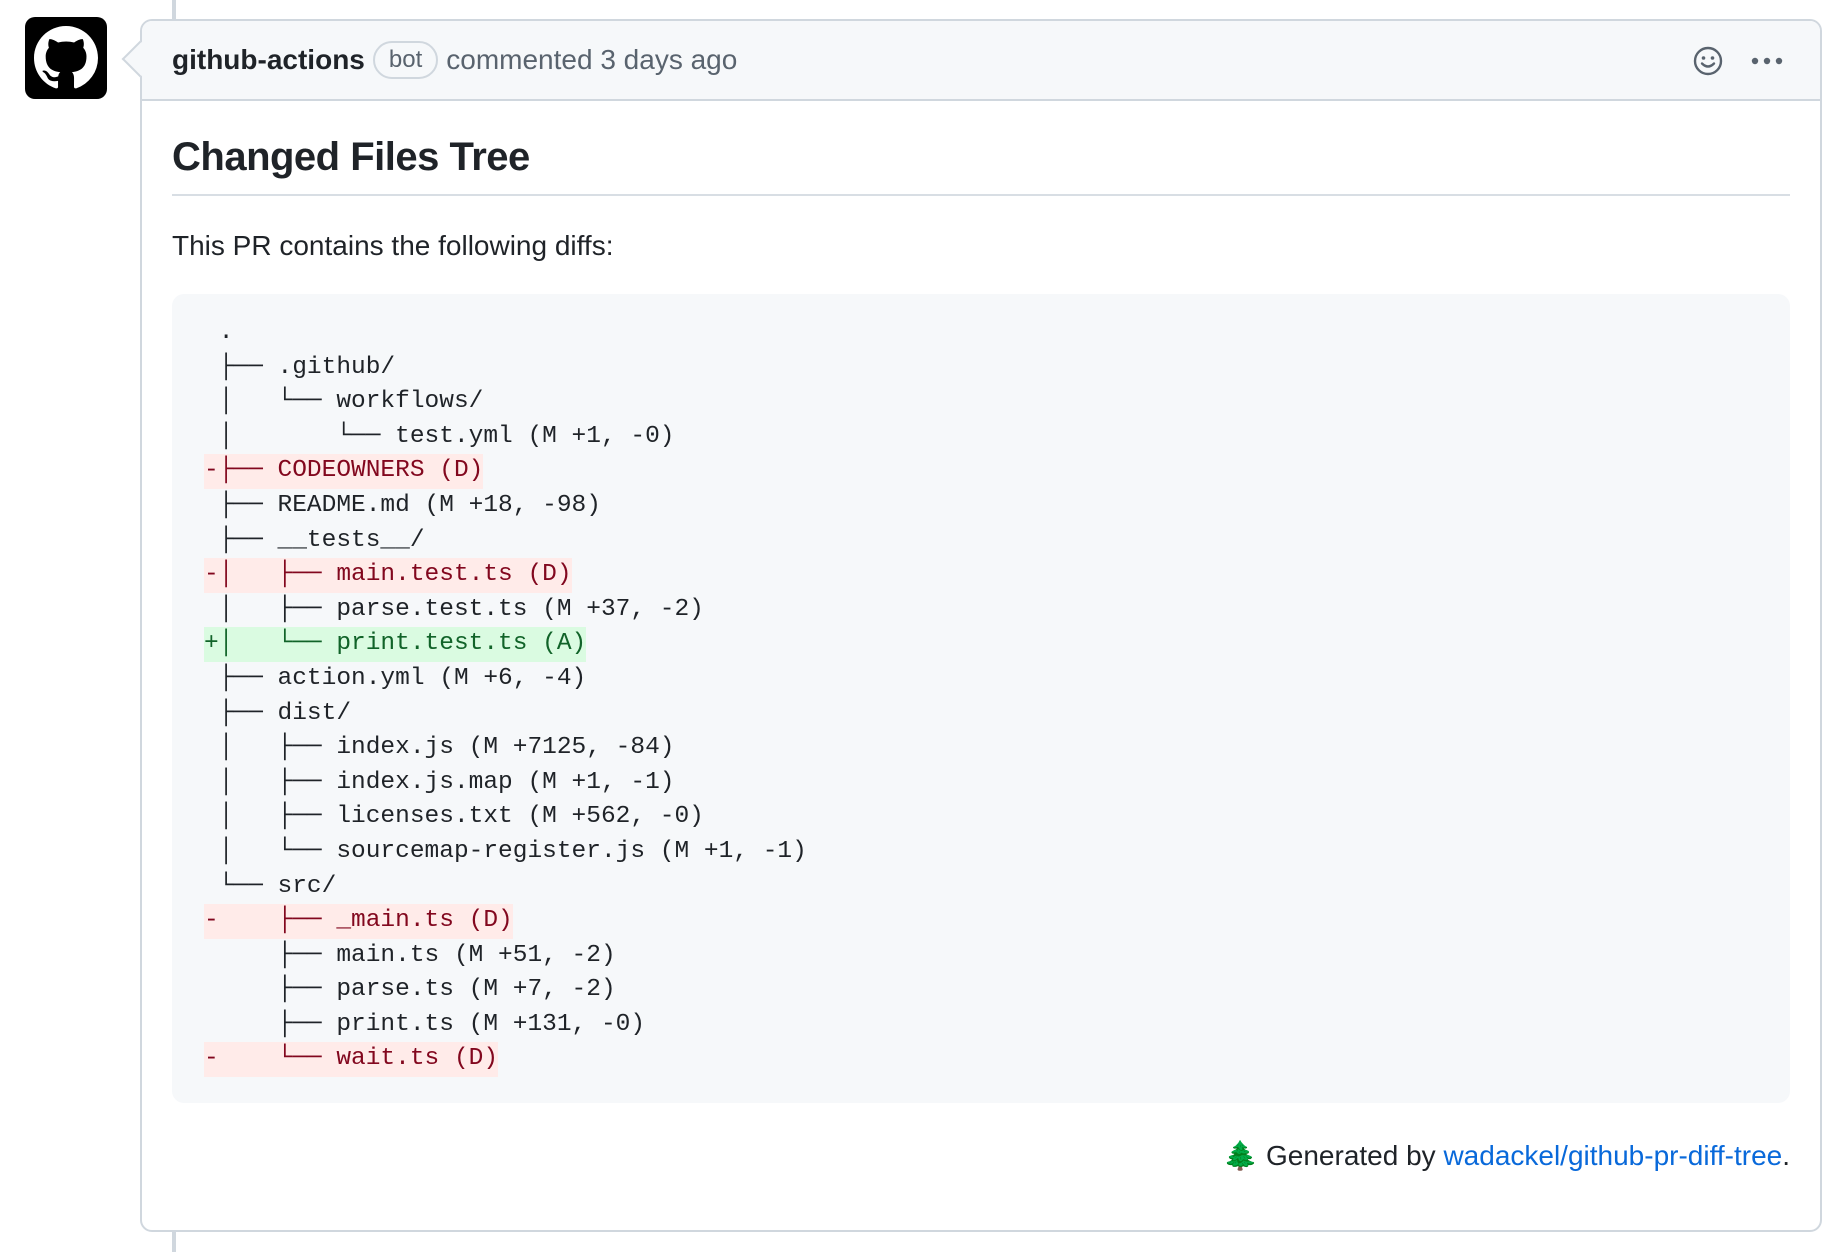  Describe the element at coordinates (981, 887) in the screenshot. I see `tree-line: └── src/` at that location.